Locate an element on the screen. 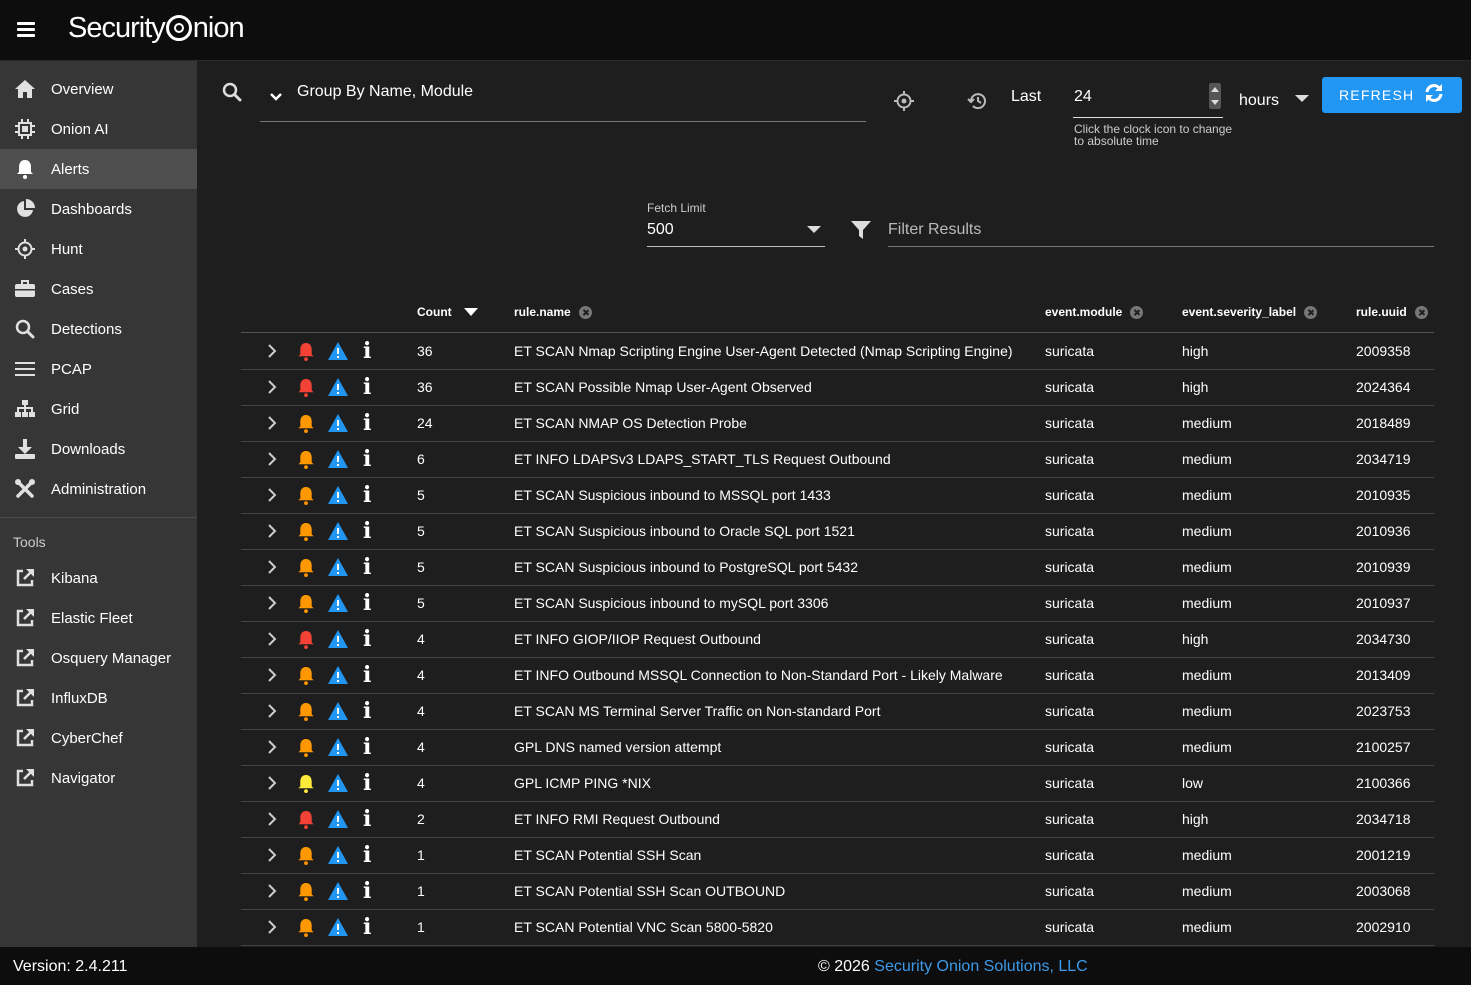  caret-down-icon is located at coordinates (1302, 98).